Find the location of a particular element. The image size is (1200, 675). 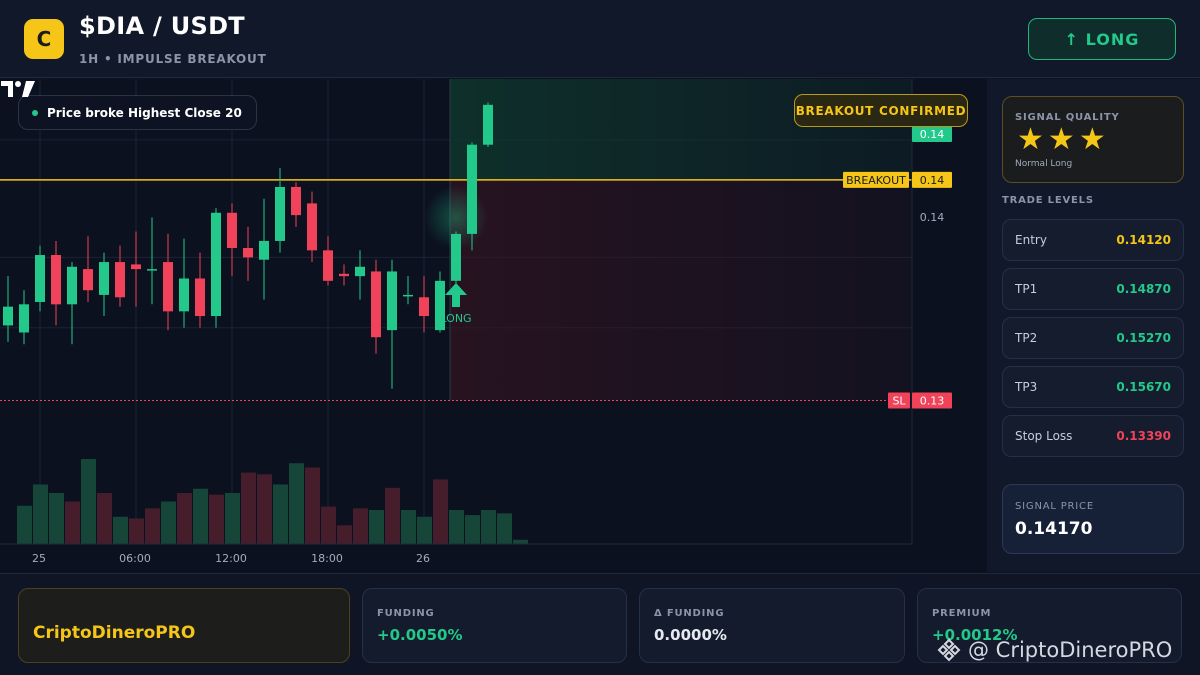

current-price-tag: 0.14 is located at coordinates (932, 134).